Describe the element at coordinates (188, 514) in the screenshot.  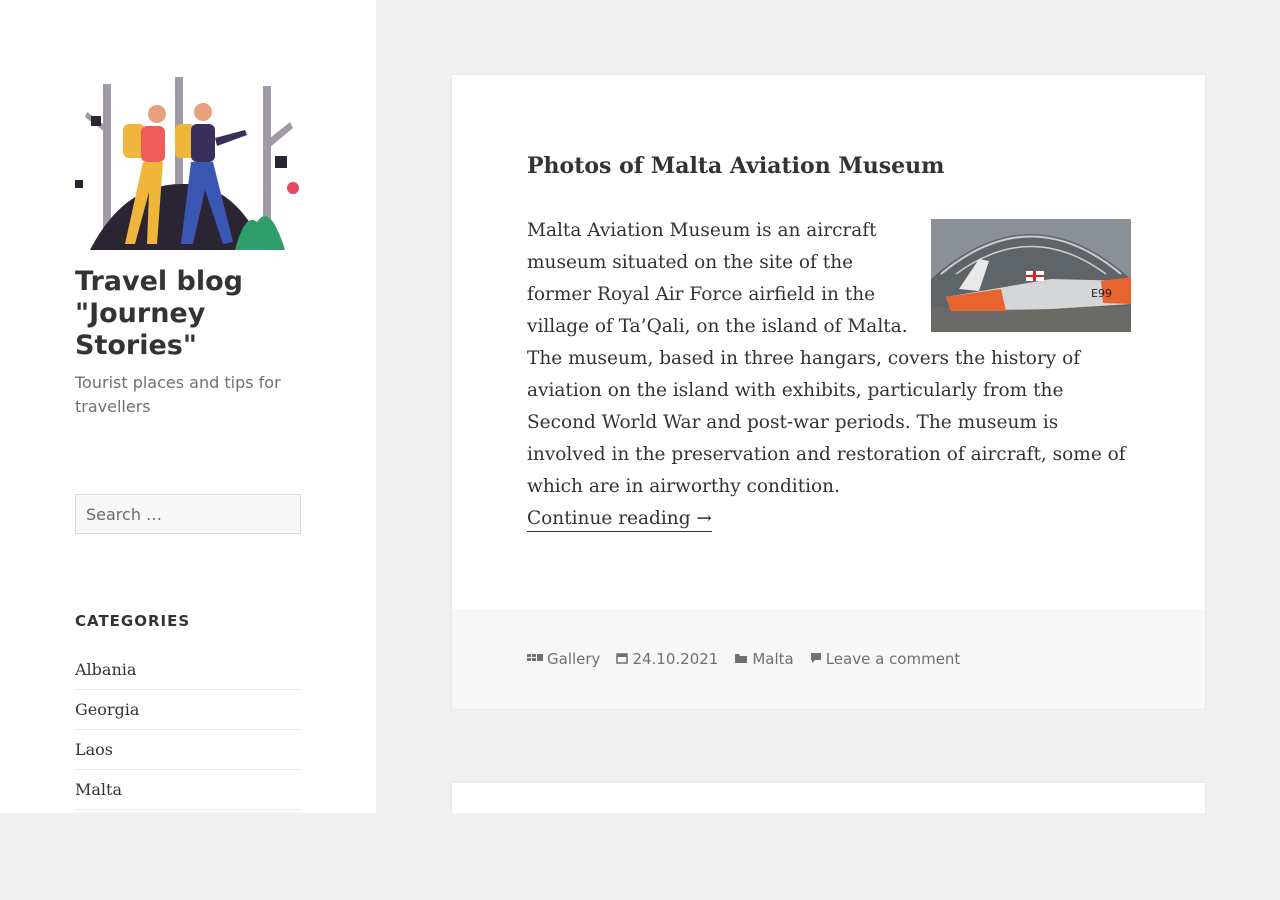
I see `search-input` at that location.